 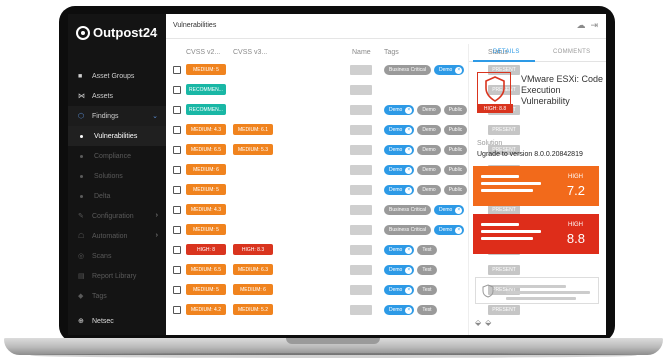 What do you see at coordinates (571, 52) in the screenshot?
I see `tab-comments: COMMENTS` at bounding box center [571, 52].